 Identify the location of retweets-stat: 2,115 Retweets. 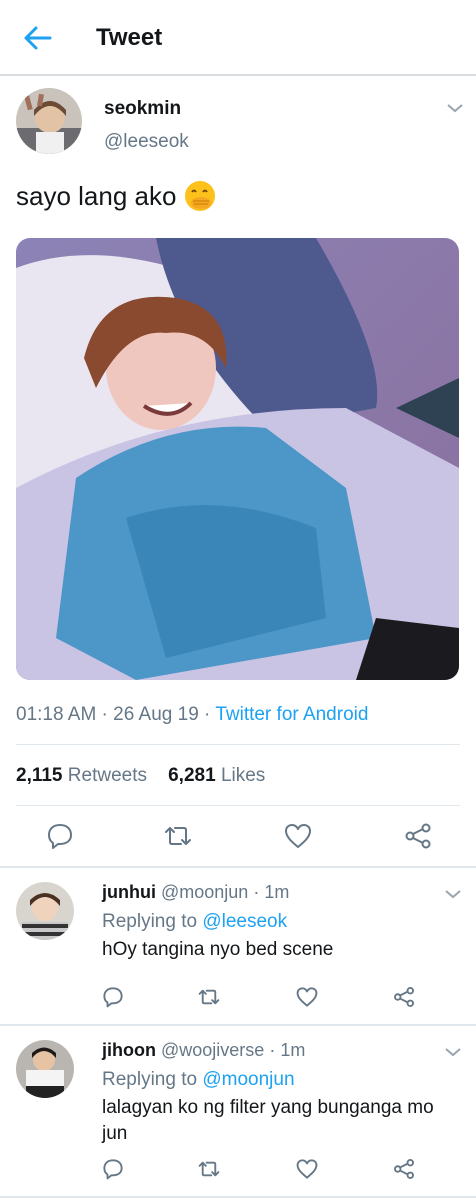
(81, 775).